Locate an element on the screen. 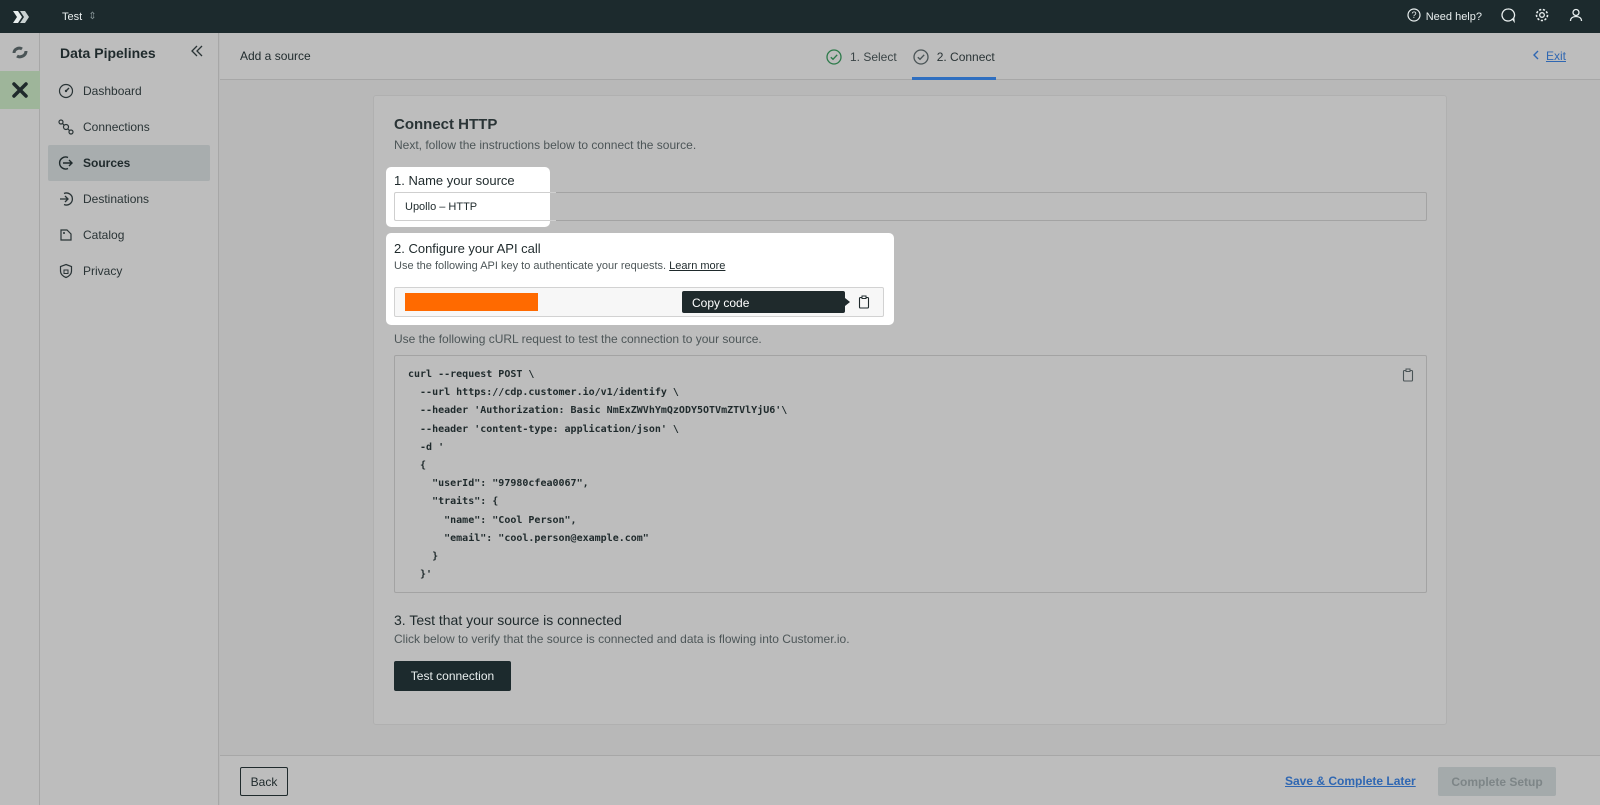  page-header: Add a source 1. Select 2. Connect Exit is located at coordinates (910, 56).